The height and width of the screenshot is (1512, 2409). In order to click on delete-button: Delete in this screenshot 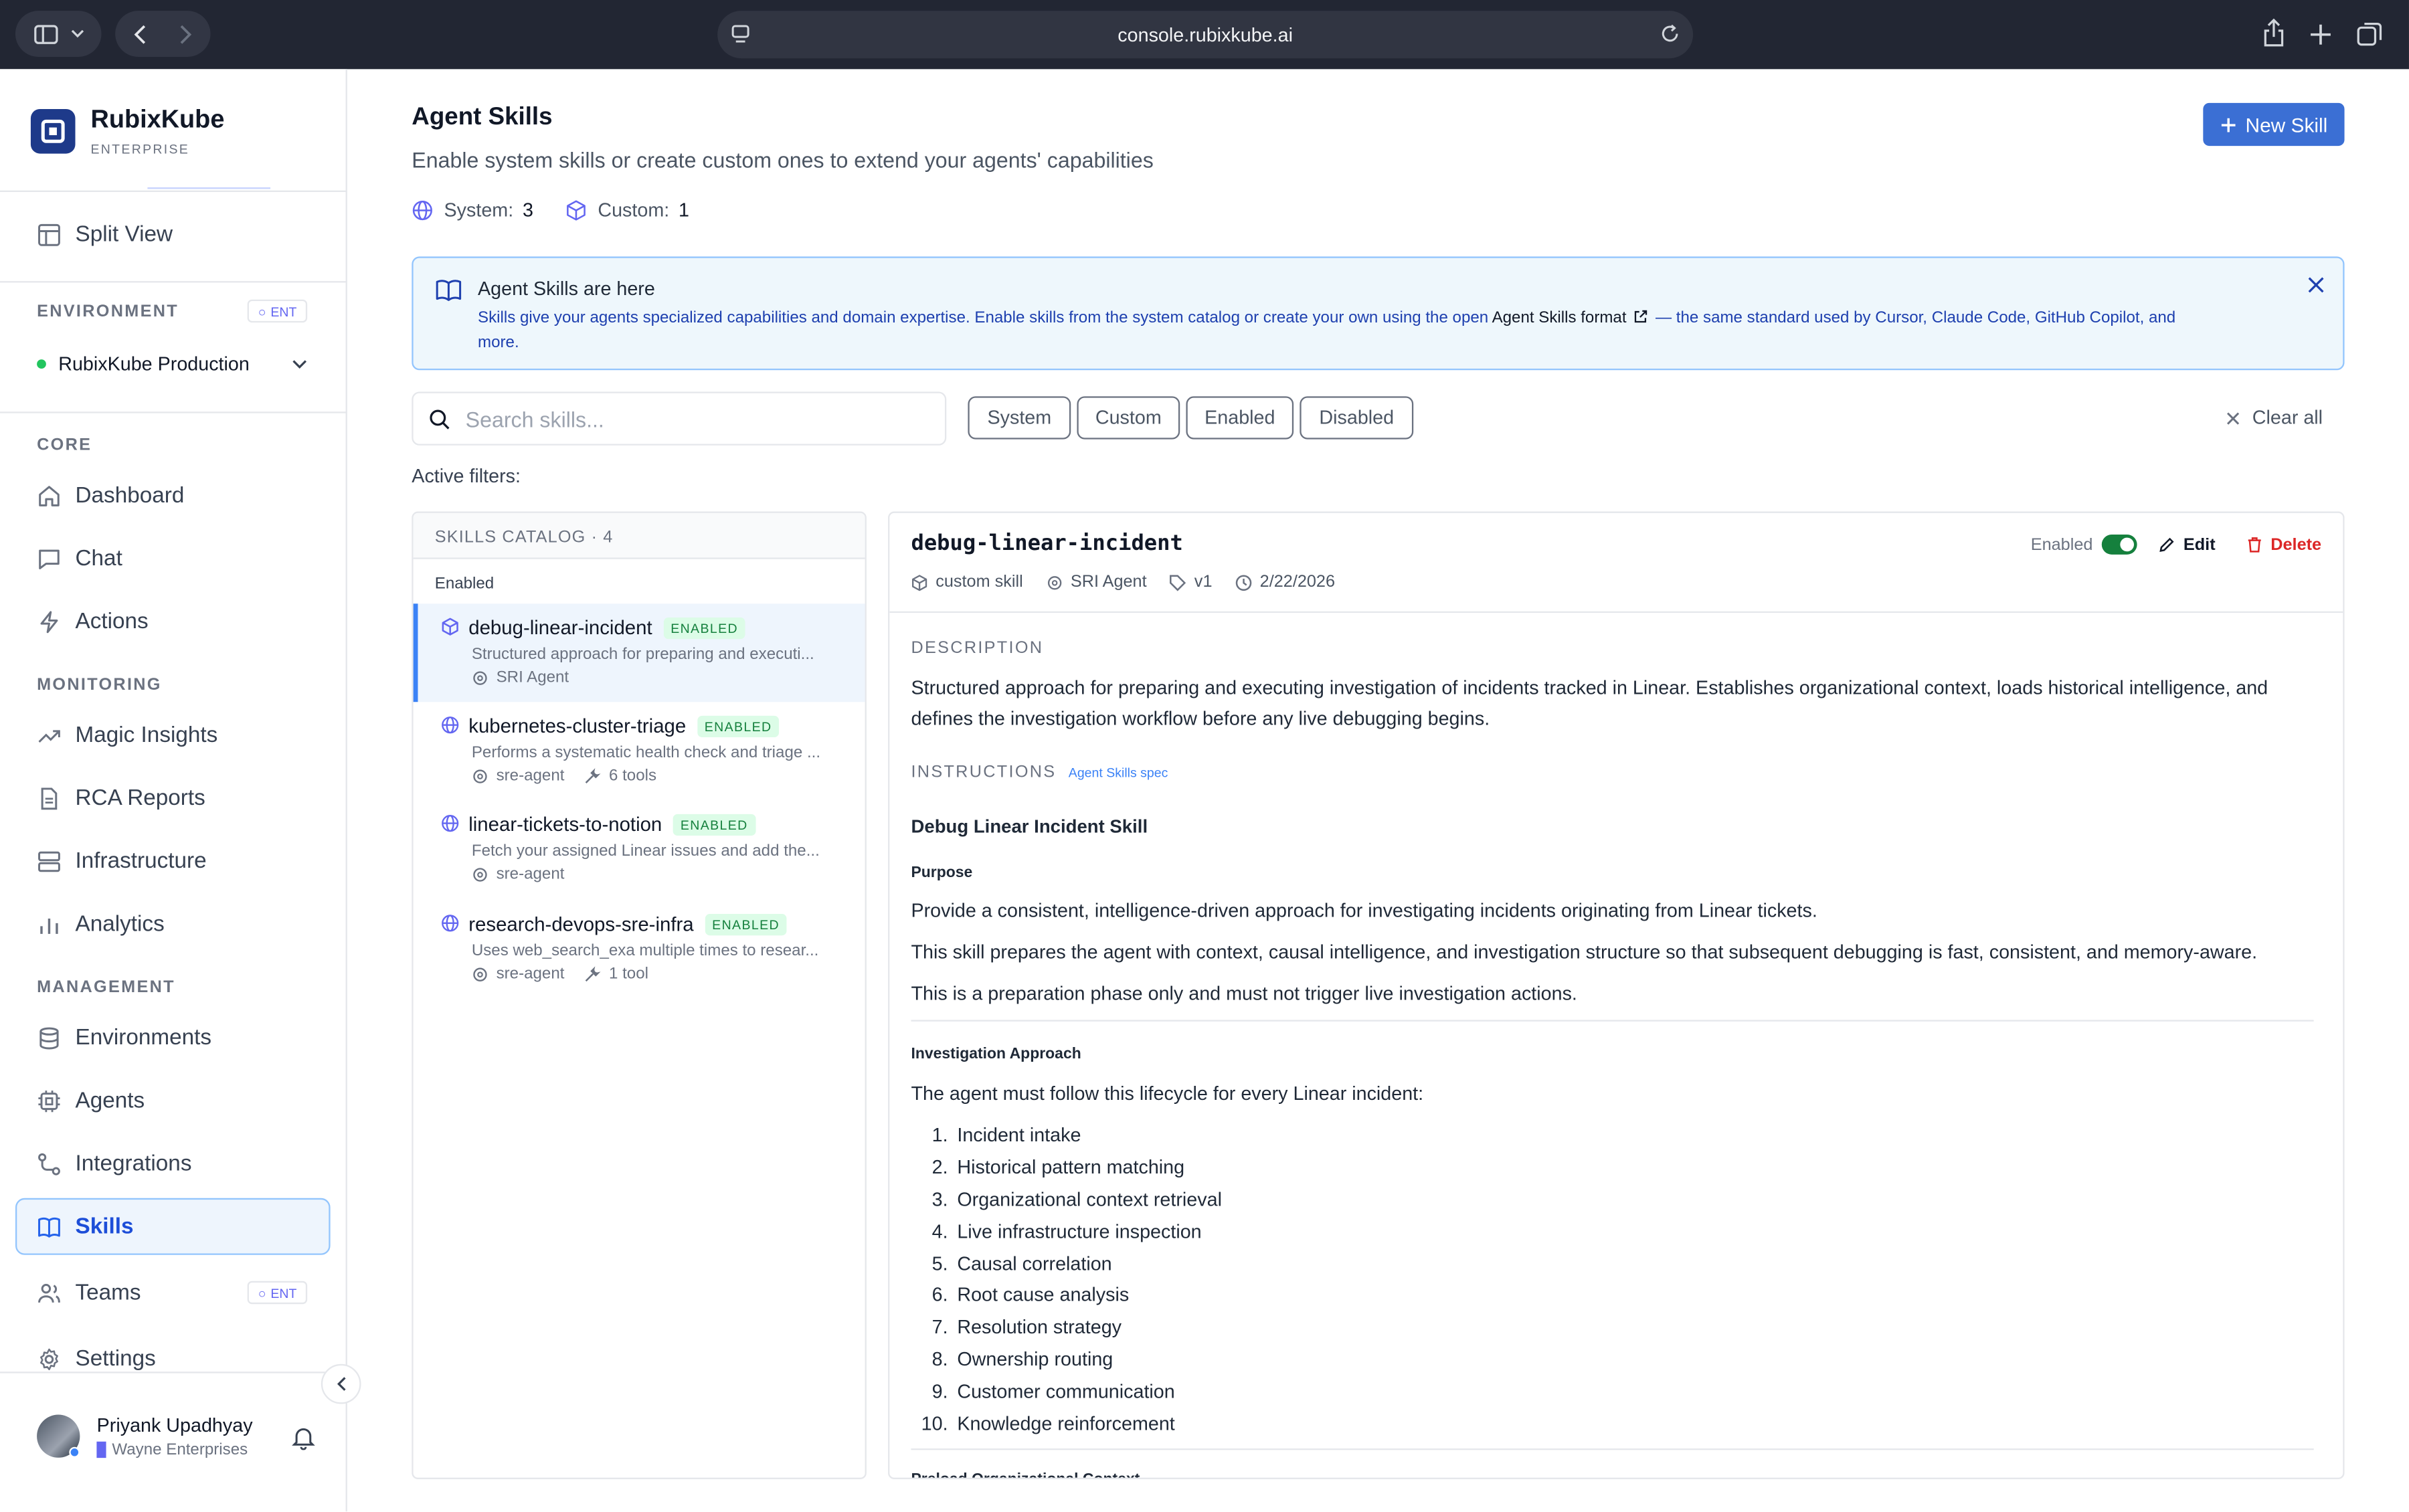, I will do `click(2283, 544)`.